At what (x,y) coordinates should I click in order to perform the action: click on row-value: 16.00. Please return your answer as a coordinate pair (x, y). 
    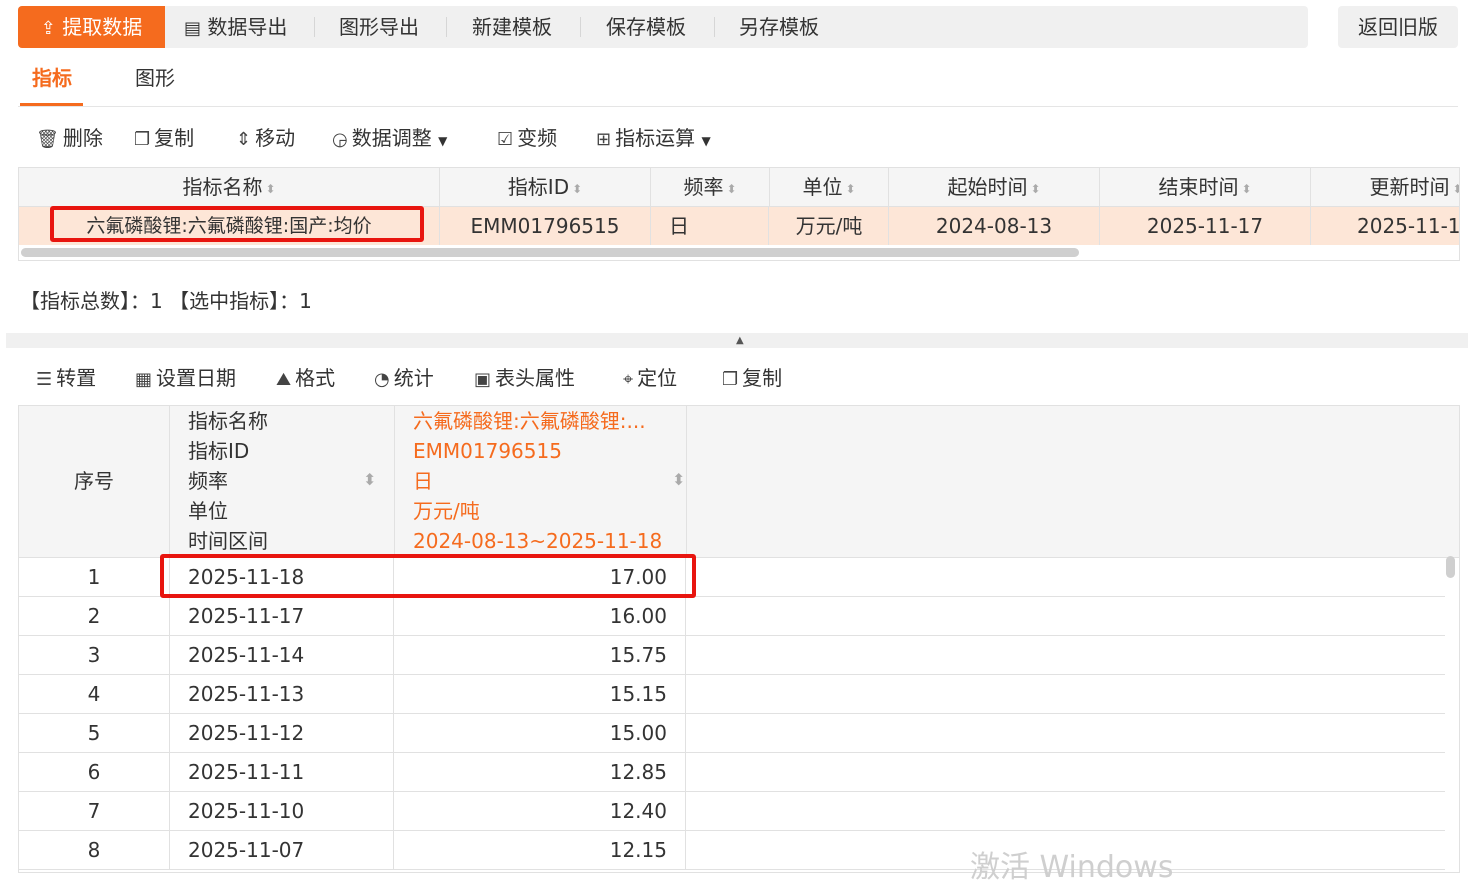
    Looking at the image, I should click on (540, 616).